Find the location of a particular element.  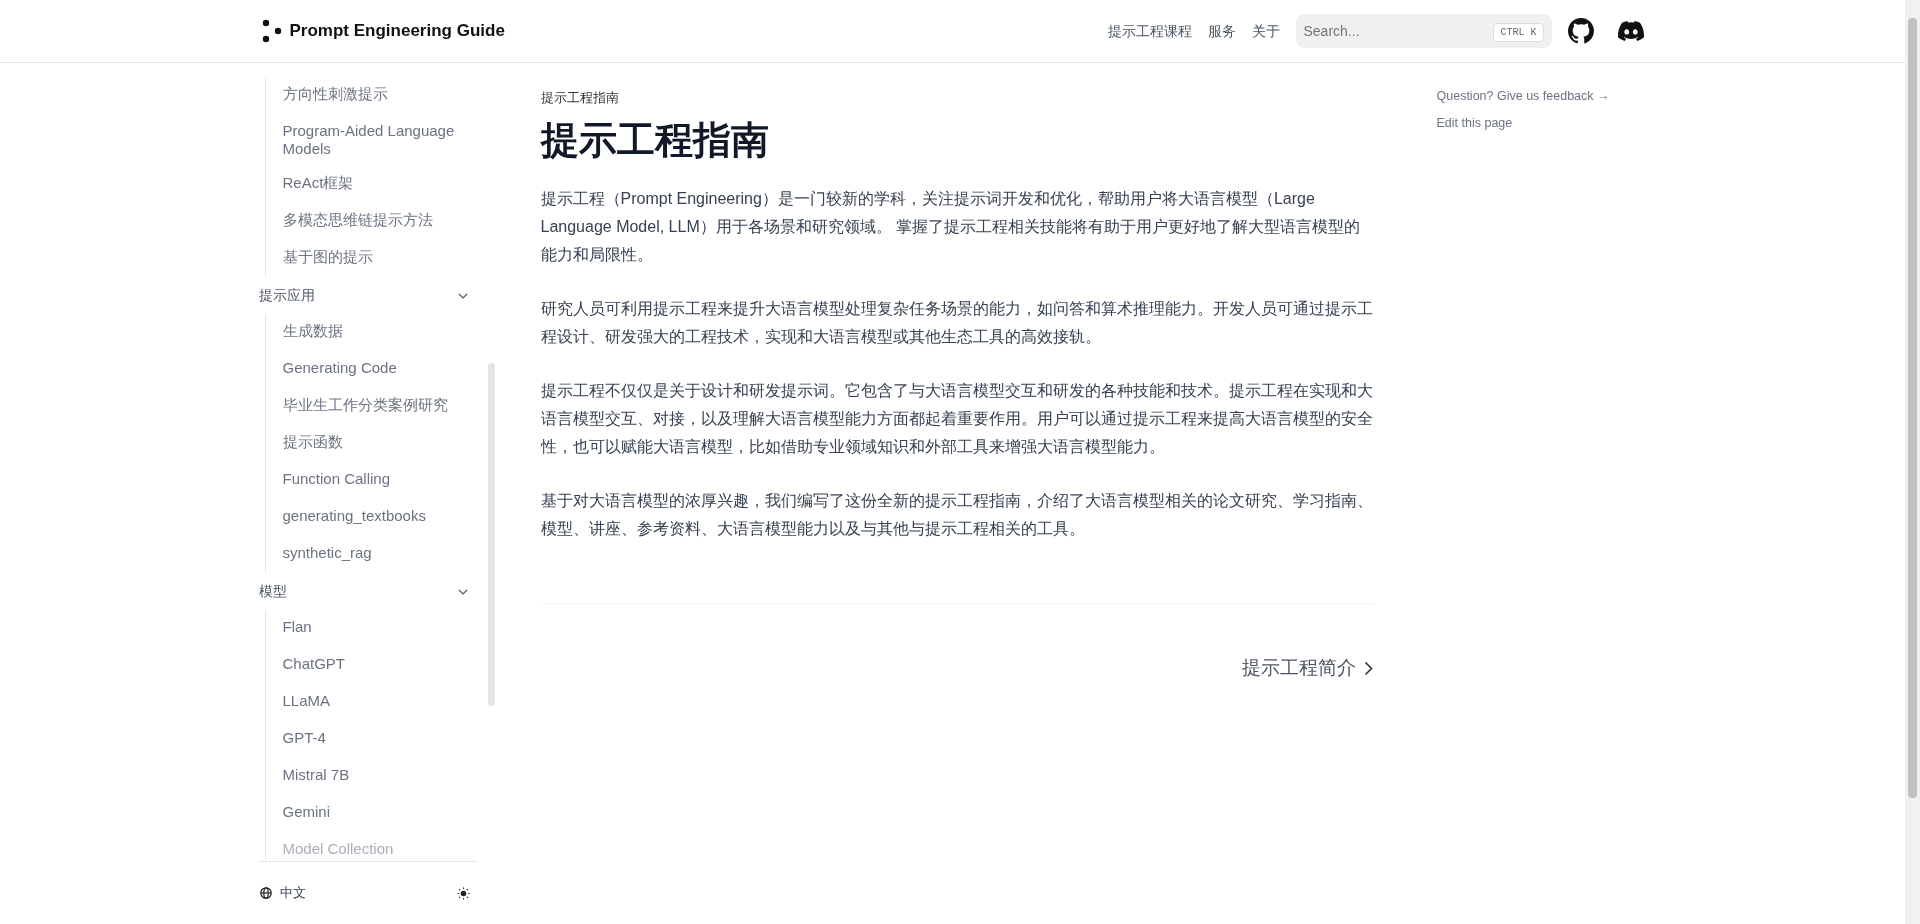

home-link: Prompt Engineering Guide is located at coordinates (383, 31).